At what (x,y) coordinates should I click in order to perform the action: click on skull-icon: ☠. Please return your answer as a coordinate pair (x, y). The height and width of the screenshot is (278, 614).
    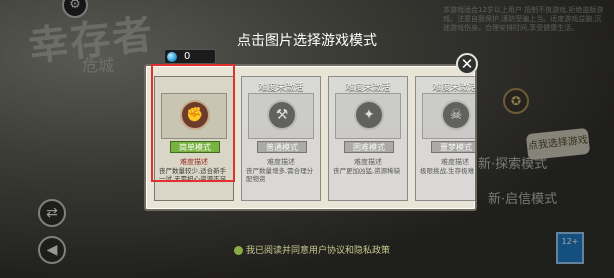
    Looking at the image, I should click on (456, 115).